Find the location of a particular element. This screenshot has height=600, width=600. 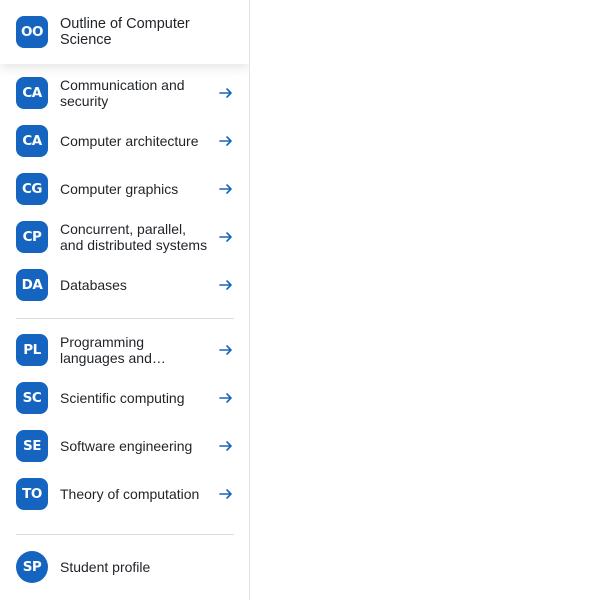

sidebar-item-software-engineering: SE Software engineering is located at coordinates (124, 446).